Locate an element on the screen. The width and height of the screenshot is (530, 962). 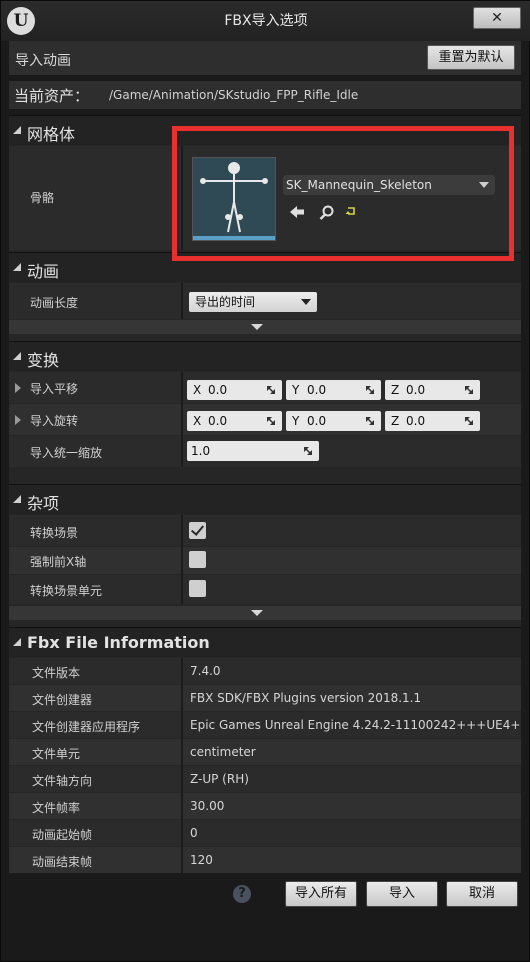
convert-scene-label: 转换场景 is located at coordinates (54, 533).